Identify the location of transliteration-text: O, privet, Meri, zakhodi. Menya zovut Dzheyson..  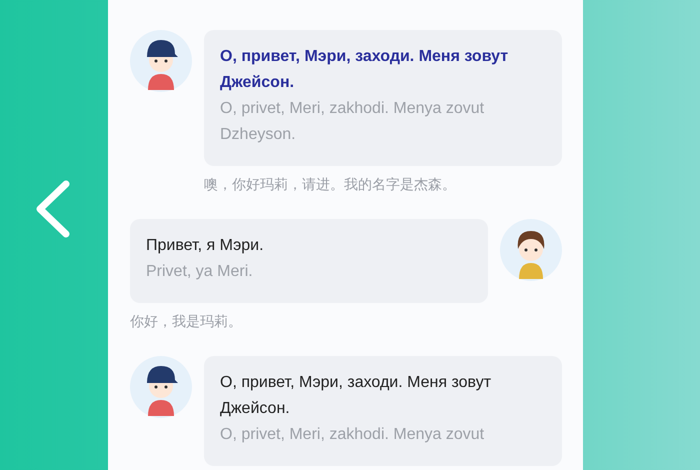
(353, 122).